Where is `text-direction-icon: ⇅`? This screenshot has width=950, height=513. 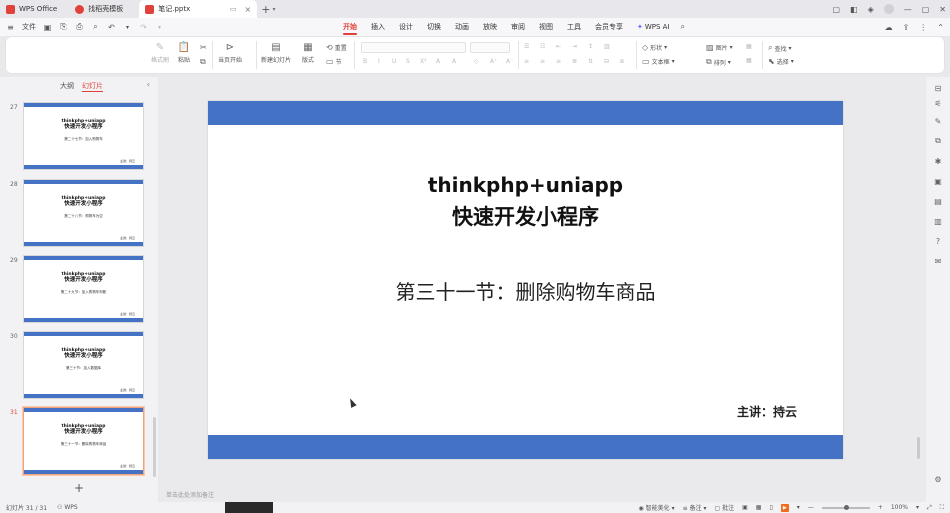
text-direction-icon: ⇅ is located at coordinates (590, 61).